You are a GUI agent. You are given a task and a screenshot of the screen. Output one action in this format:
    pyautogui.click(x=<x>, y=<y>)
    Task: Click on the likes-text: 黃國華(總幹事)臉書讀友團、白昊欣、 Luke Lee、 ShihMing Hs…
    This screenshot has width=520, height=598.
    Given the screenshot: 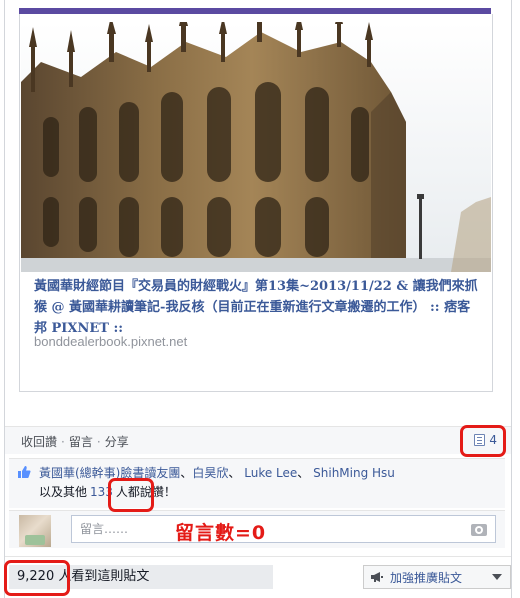 What is the action you would take?
    pyautogui.click(x=269, y=483)
    